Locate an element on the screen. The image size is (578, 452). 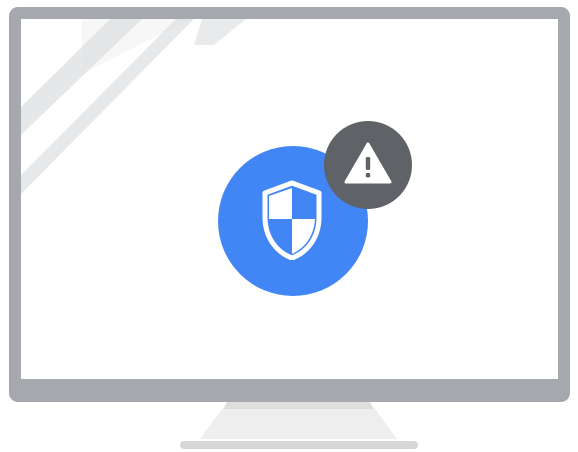
shield-icon is located at coordinates (292, 220).